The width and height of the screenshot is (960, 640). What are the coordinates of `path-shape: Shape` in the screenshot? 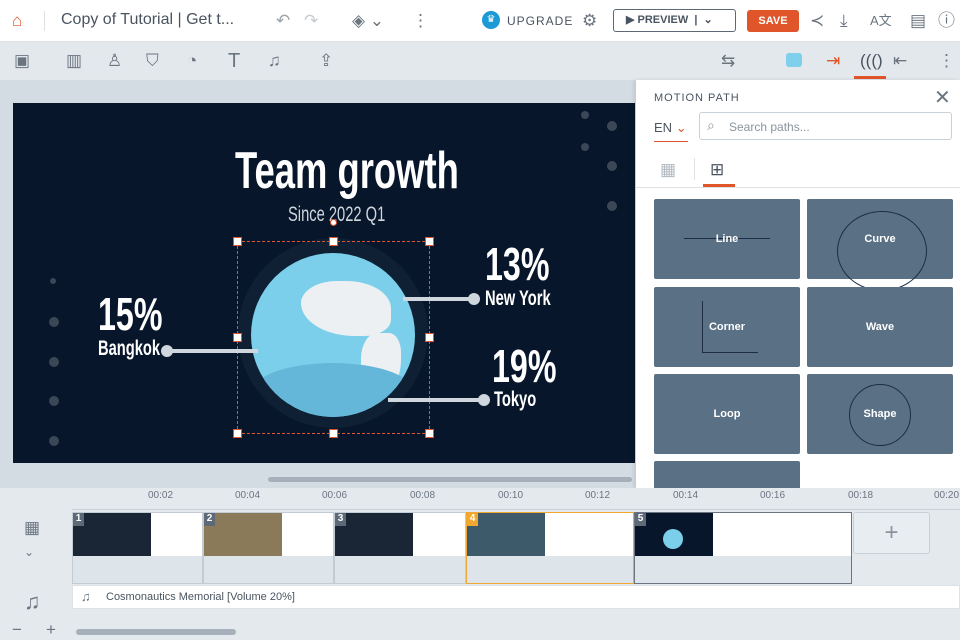 It's located at (880, 414).